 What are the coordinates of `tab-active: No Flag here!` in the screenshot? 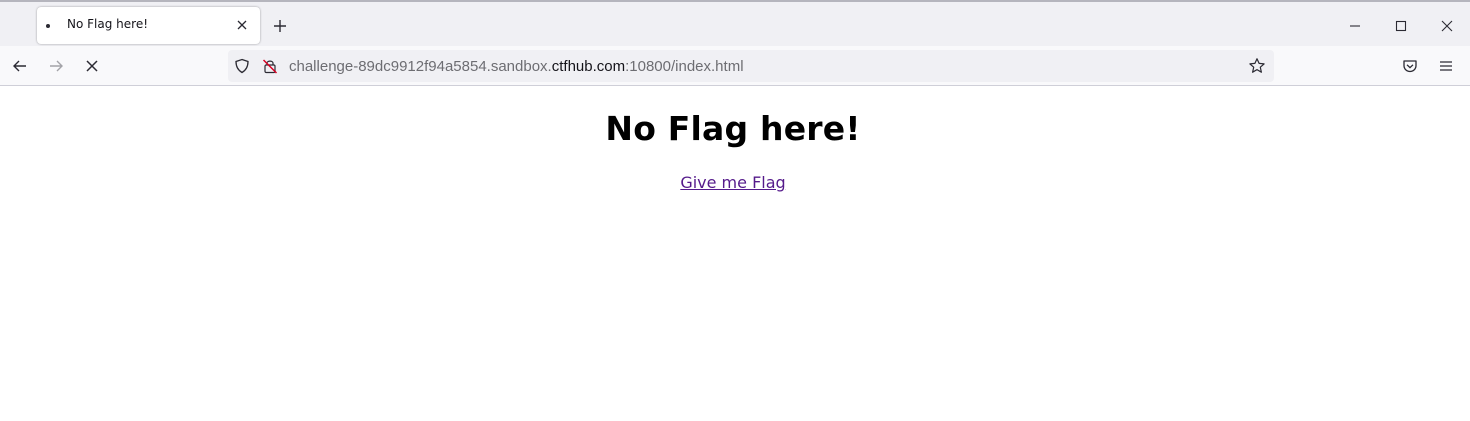 It's located at (148, 25).